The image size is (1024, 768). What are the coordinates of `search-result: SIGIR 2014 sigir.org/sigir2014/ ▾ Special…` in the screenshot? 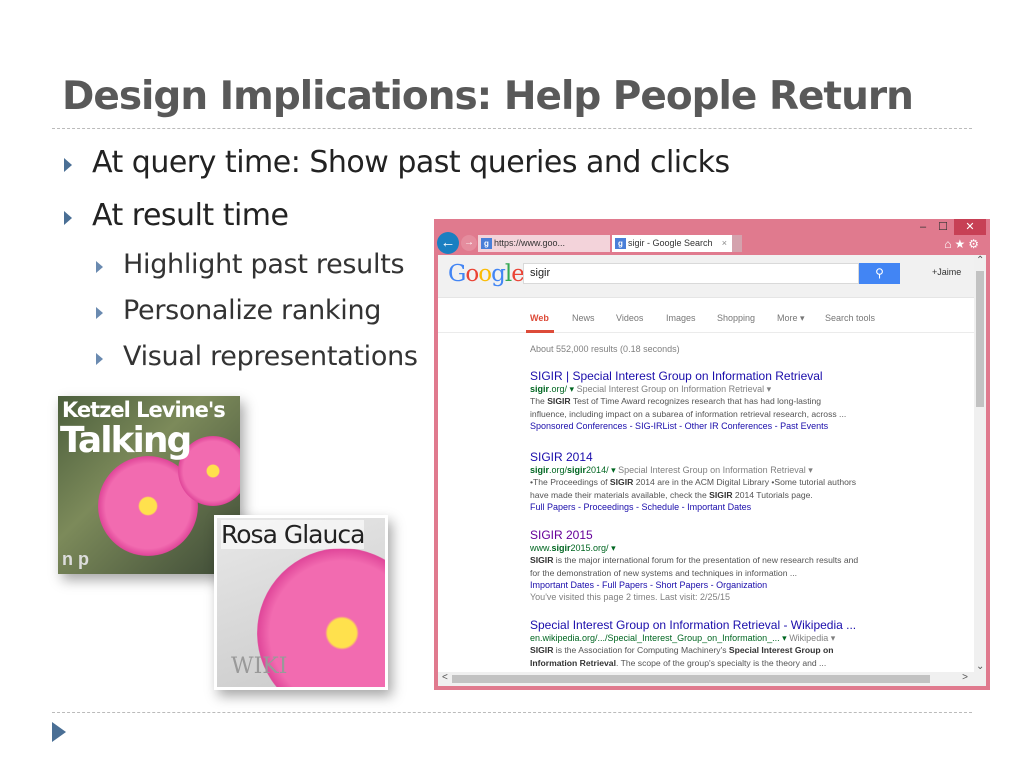 It's located at (750, 481).